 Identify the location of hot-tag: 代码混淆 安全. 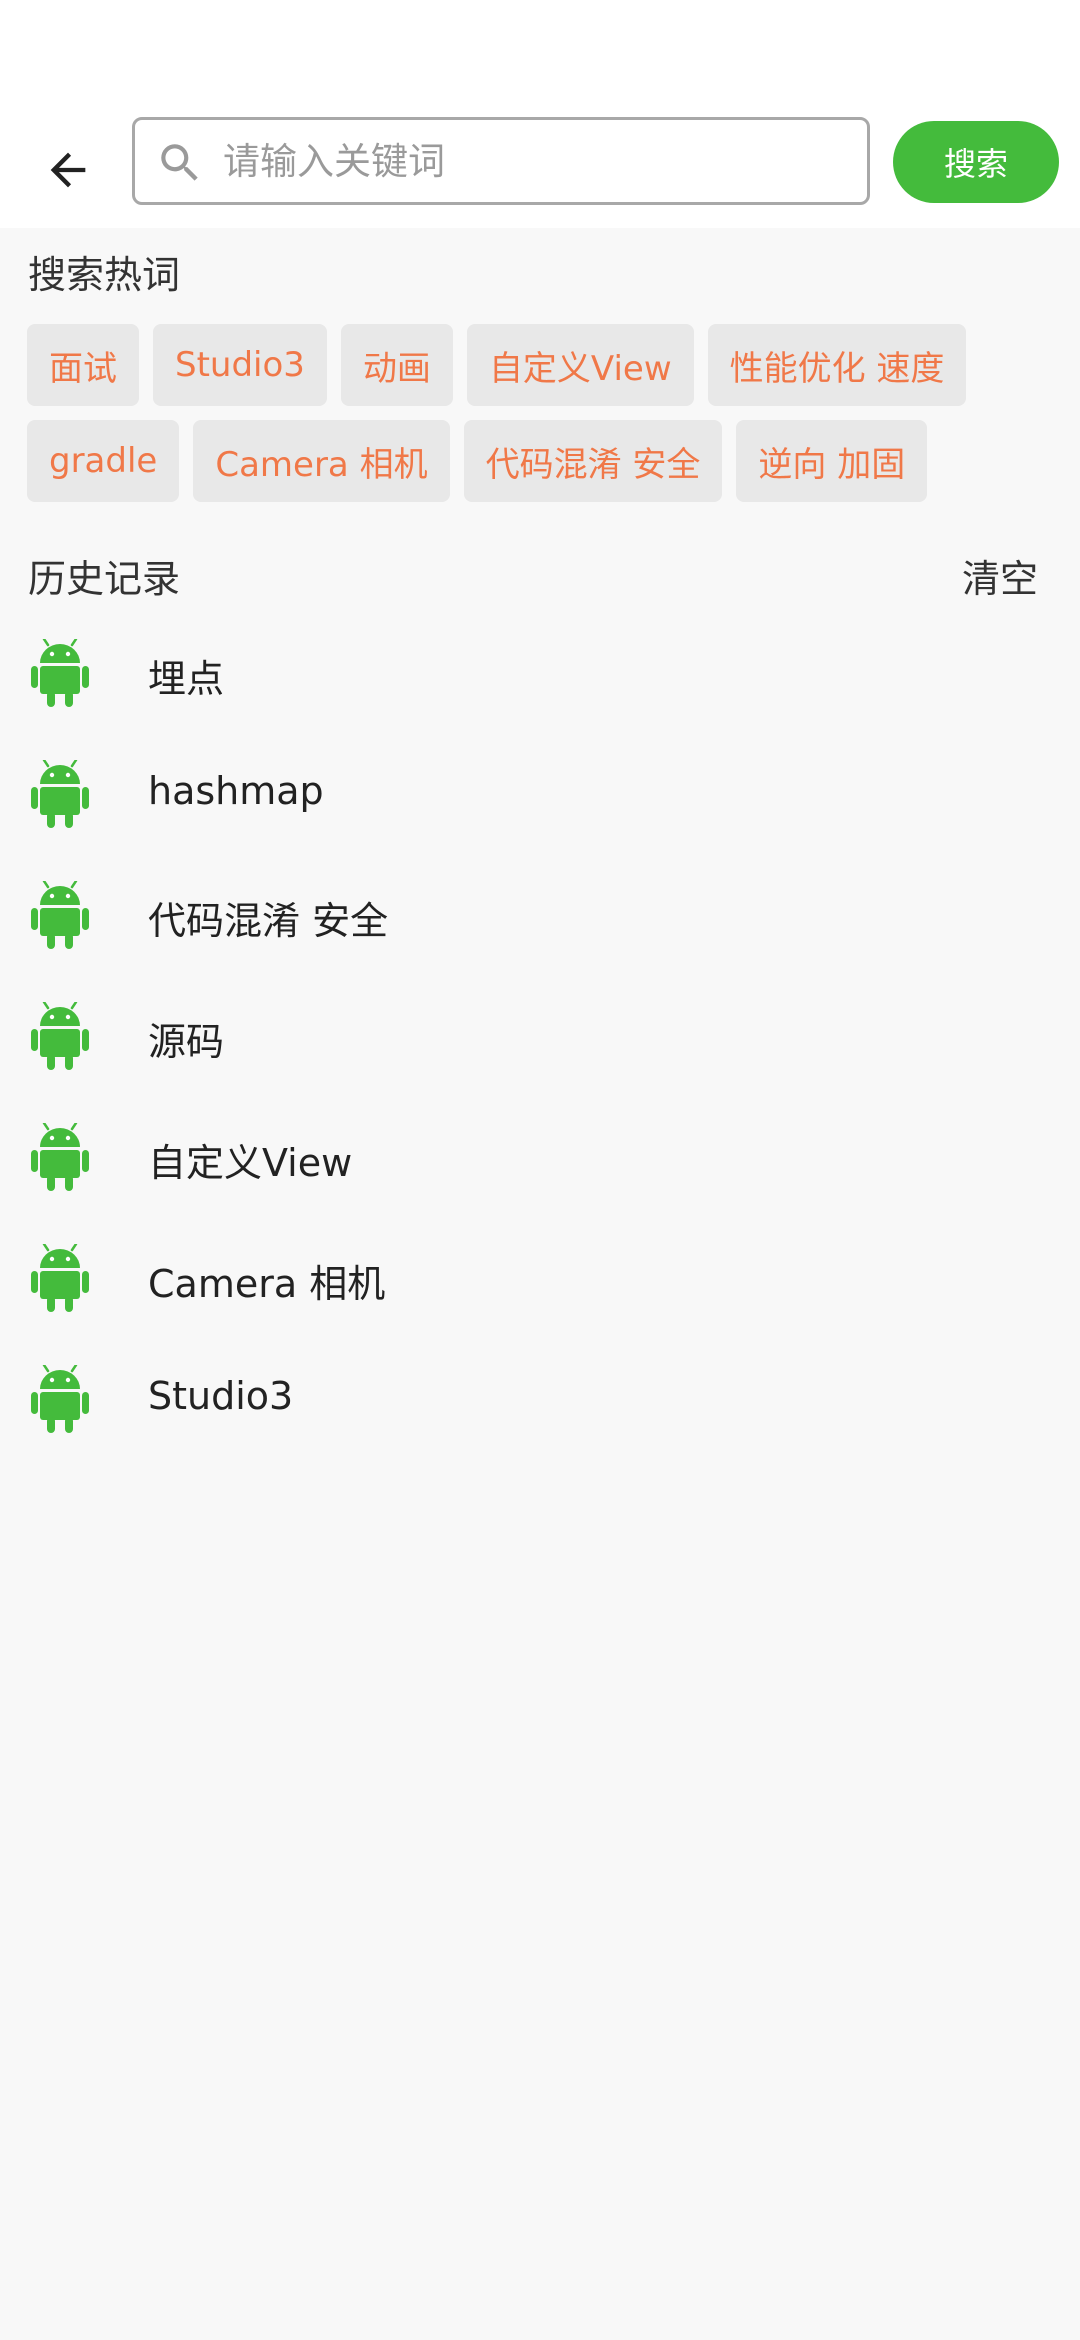
(593, 461).